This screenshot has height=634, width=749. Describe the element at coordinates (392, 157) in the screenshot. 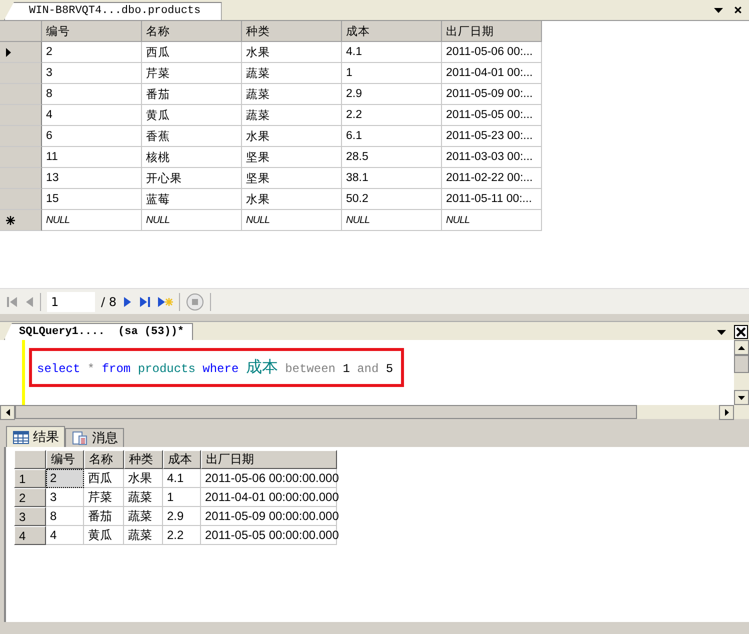

I see `table-cell: 28.5` at that location.